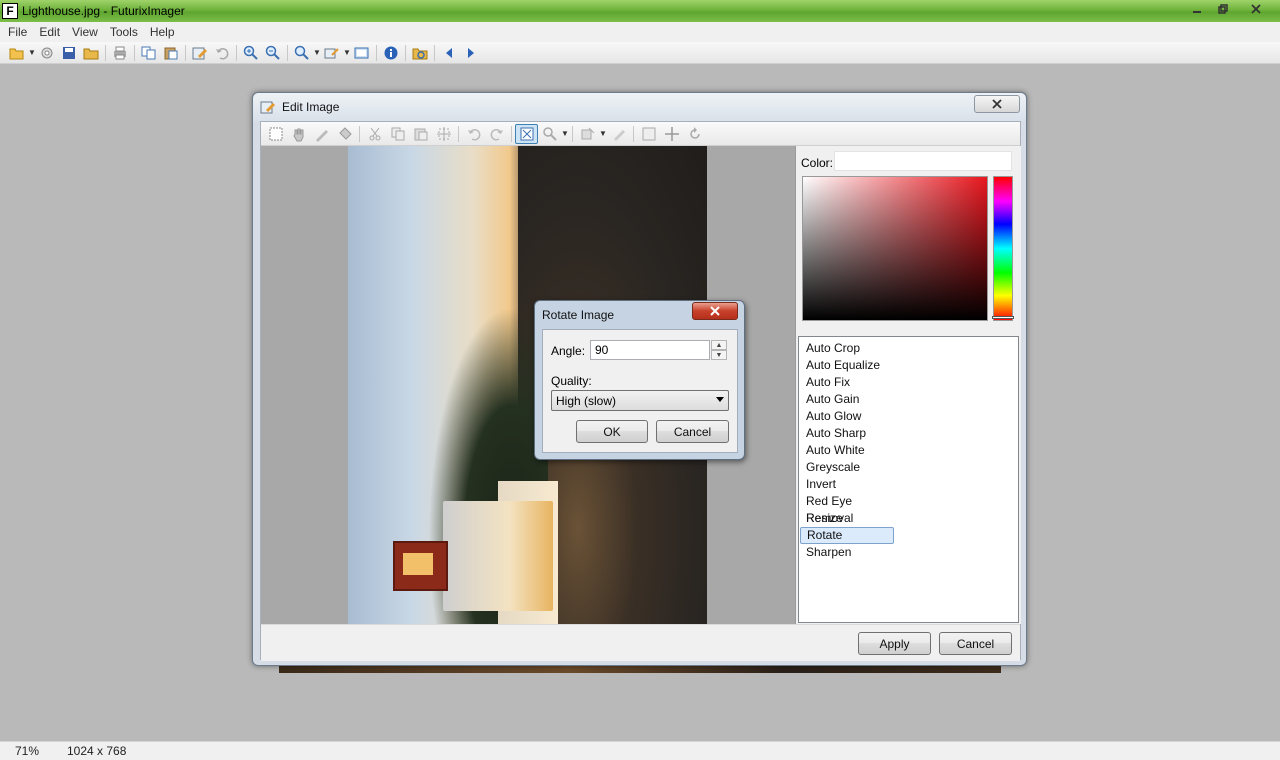 Image resolution: width=1280 pixels, height=760 pixels. I want to click on list-item: Red Eye Removal, so click(847, 509).